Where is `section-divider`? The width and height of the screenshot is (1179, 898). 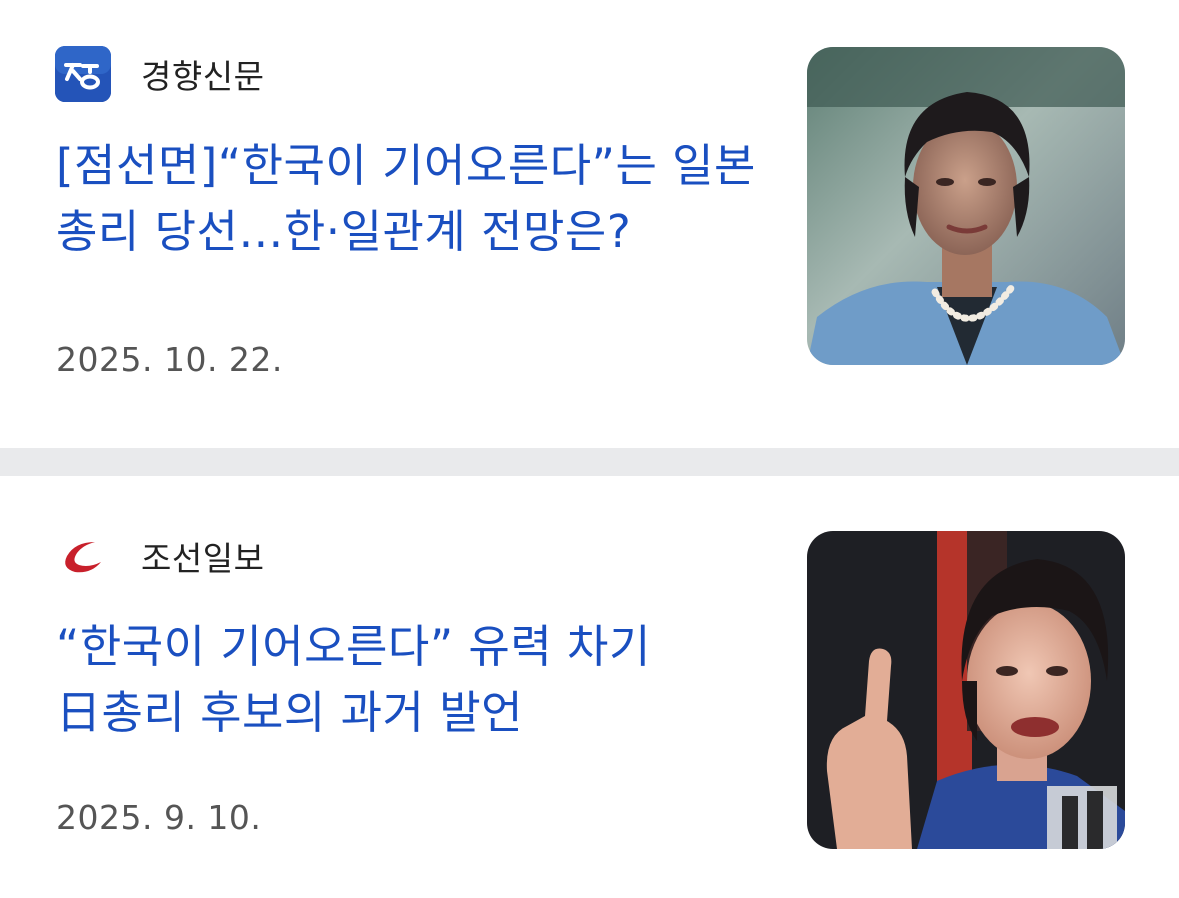 section-divider is located at coordinates (589, 462).